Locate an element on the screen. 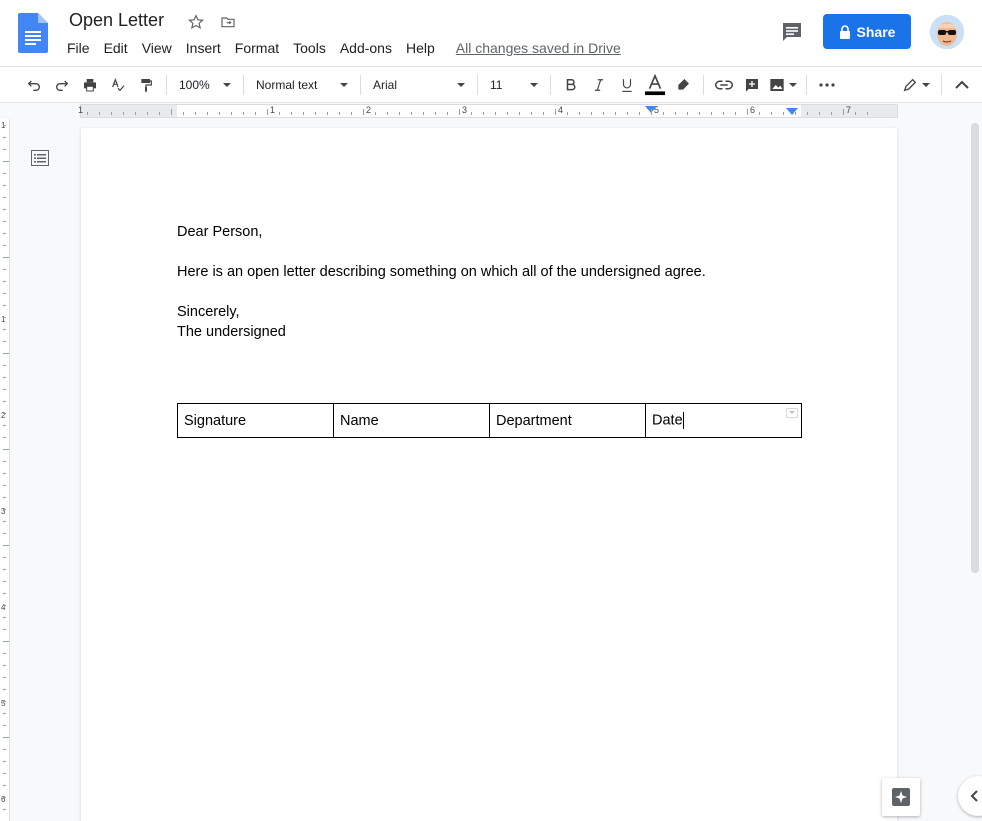 This screenshot has width=982, height=821. side-panel-toggle is located at coordinates (970, 796).